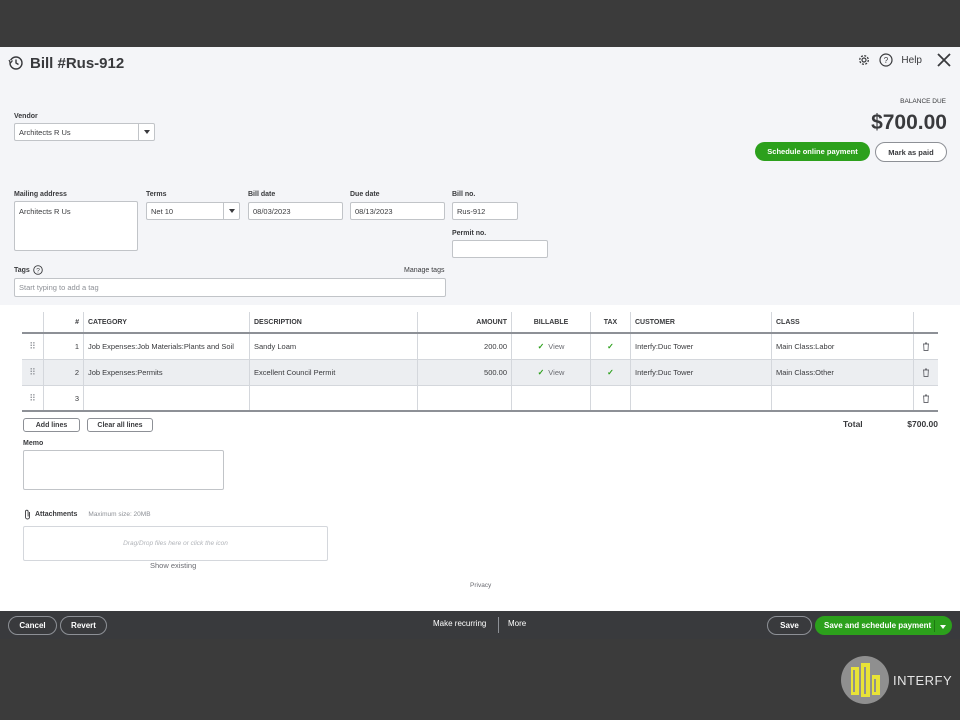 Image resolution: width=960 pixels, height=720 pixels. What do you see at coordinates (459, 623) in the screenshot?
I see `make-recurring-link: Make recurring` at bounding box center [459, 623].